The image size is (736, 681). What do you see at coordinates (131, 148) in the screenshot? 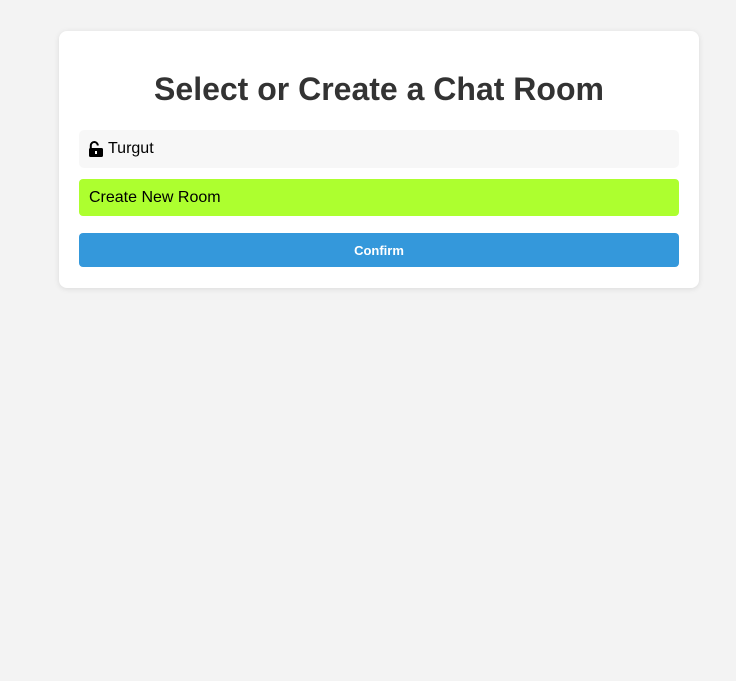
I see `room-name: Turgut` at bounding box center [131, 148].